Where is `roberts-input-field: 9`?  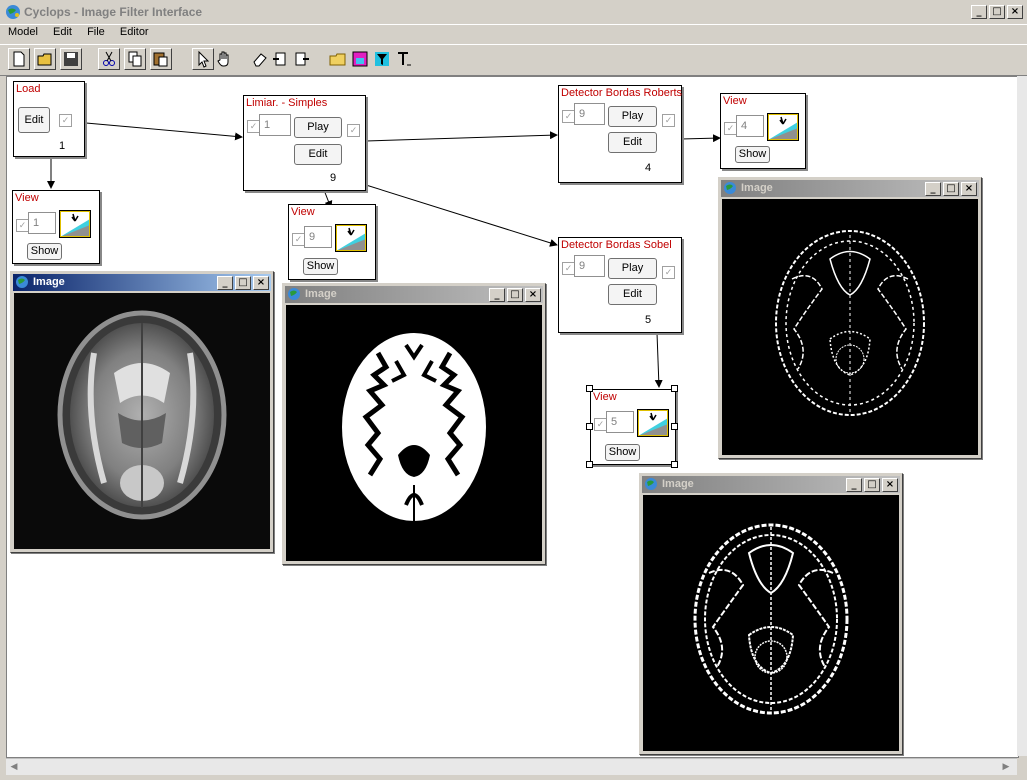 roberts-input-field: 9 is located at coordinates (589, 114).